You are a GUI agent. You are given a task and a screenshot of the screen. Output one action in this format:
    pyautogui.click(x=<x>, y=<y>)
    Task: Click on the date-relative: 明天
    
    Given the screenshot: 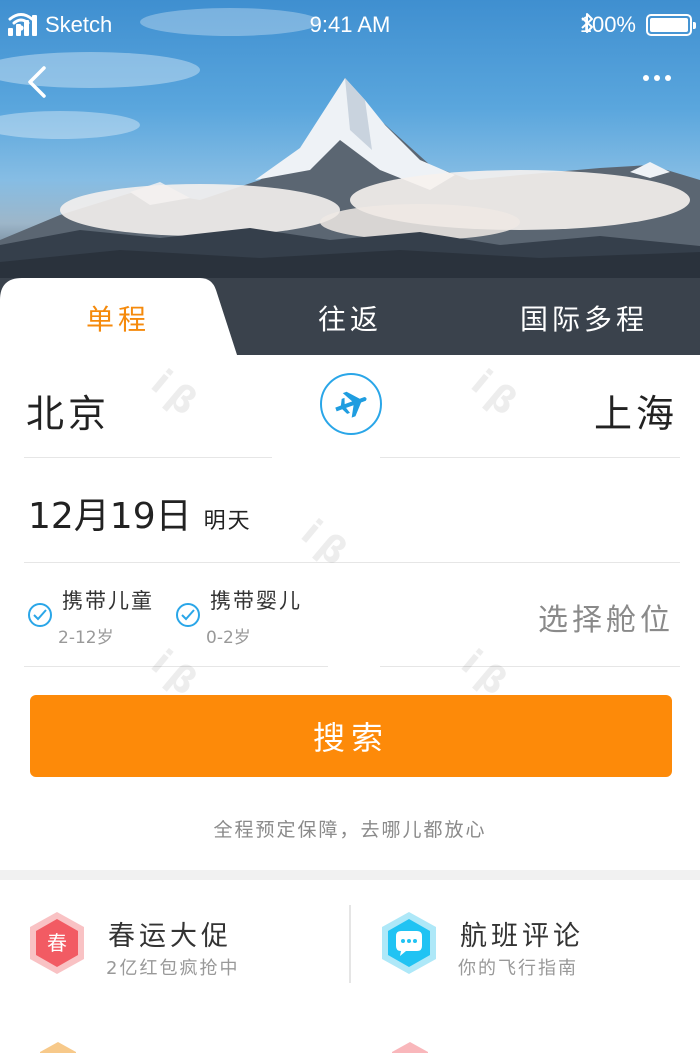 What is the action you would take?
    pyautogui.click(x=227, y=521)
    